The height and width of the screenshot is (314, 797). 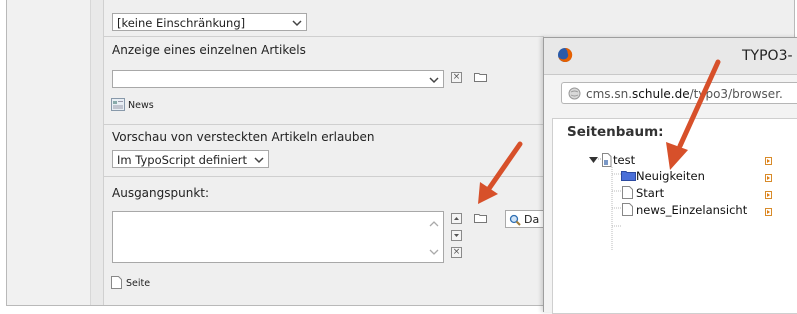 I want to click on preview-hidden-select: Im TypoScript definiert, so click(x=190, y=159).